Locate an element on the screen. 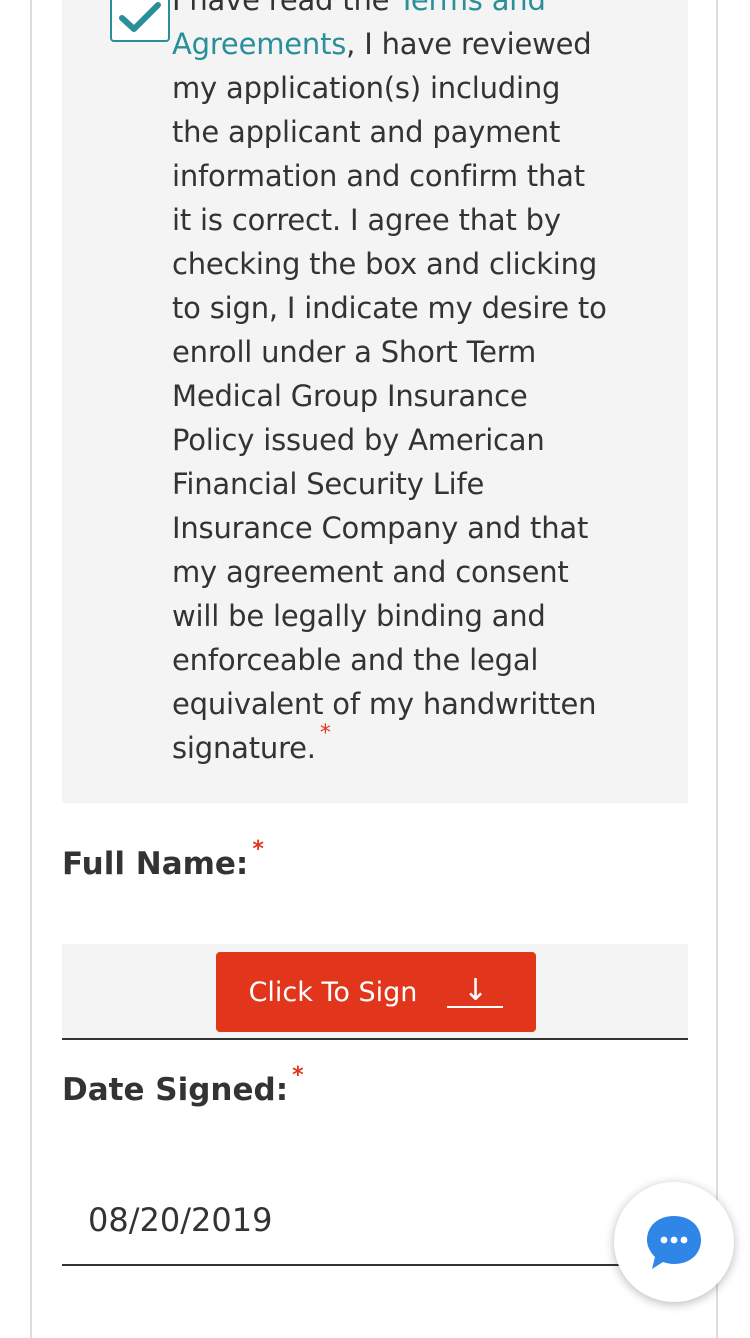  signature-area: Click To Sign ↓ is located at coordinates (375, 992).